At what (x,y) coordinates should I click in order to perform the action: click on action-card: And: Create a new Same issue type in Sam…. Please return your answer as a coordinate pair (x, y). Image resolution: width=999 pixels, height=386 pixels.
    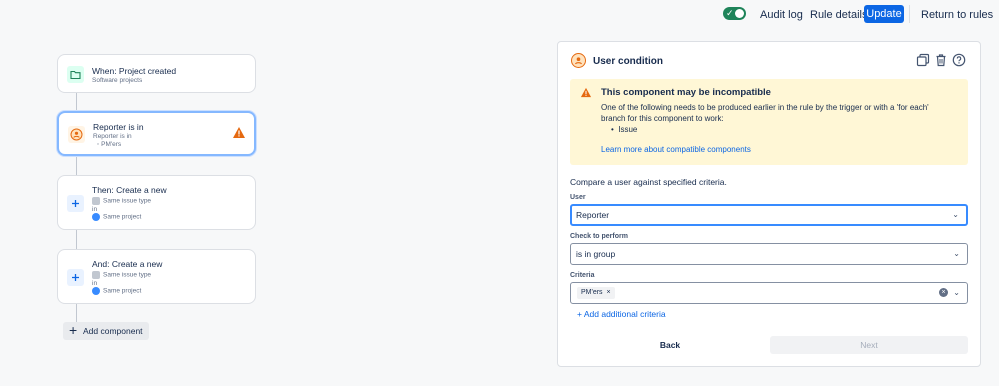
    Looking at the image, I should click on (156, 276).